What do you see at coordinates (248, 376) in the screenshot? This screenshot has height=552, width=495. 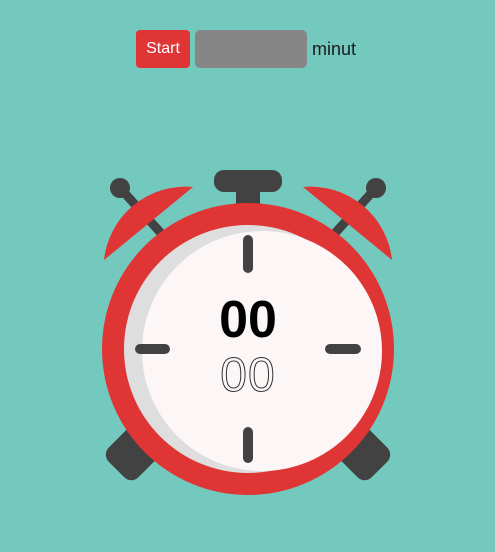 I see `timer-seconds: 00` at bounding box center [248, 376].